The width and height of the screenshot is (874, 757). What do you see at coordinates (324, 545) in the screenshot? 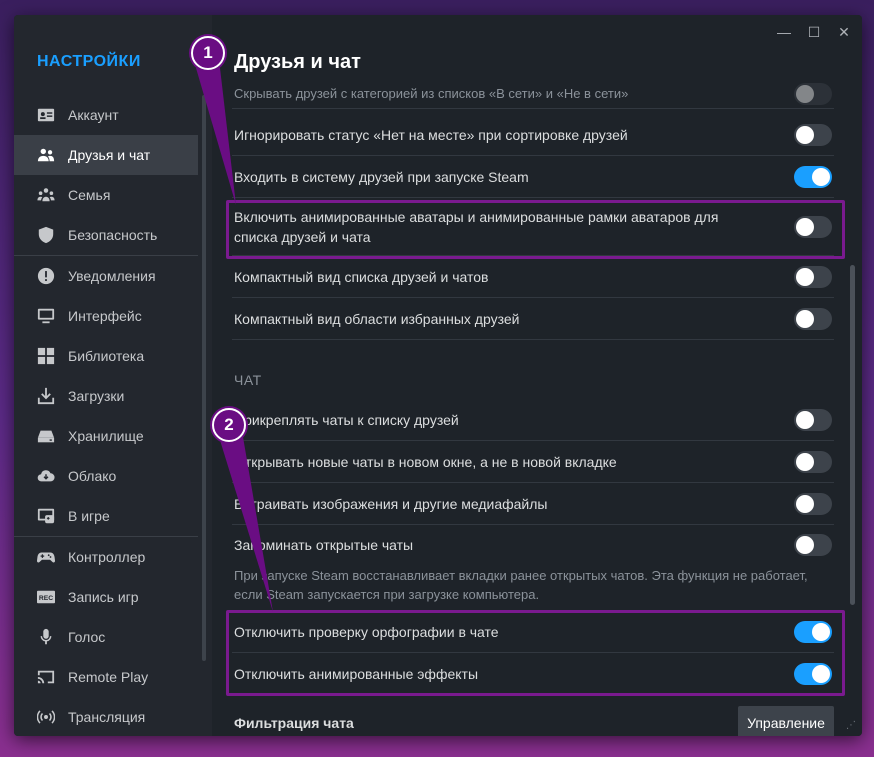
I see `setting-label: Запоминать открытые чаты` at bounding box center [324, 545].